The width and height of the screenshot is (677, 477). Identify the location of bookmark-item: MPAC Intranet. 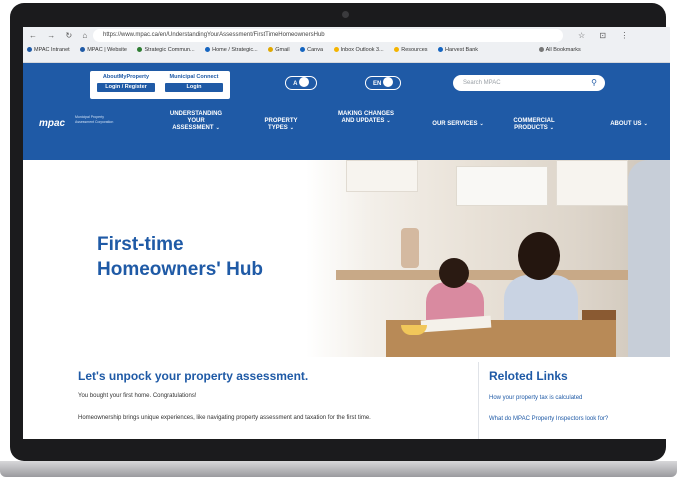
(48, 50).